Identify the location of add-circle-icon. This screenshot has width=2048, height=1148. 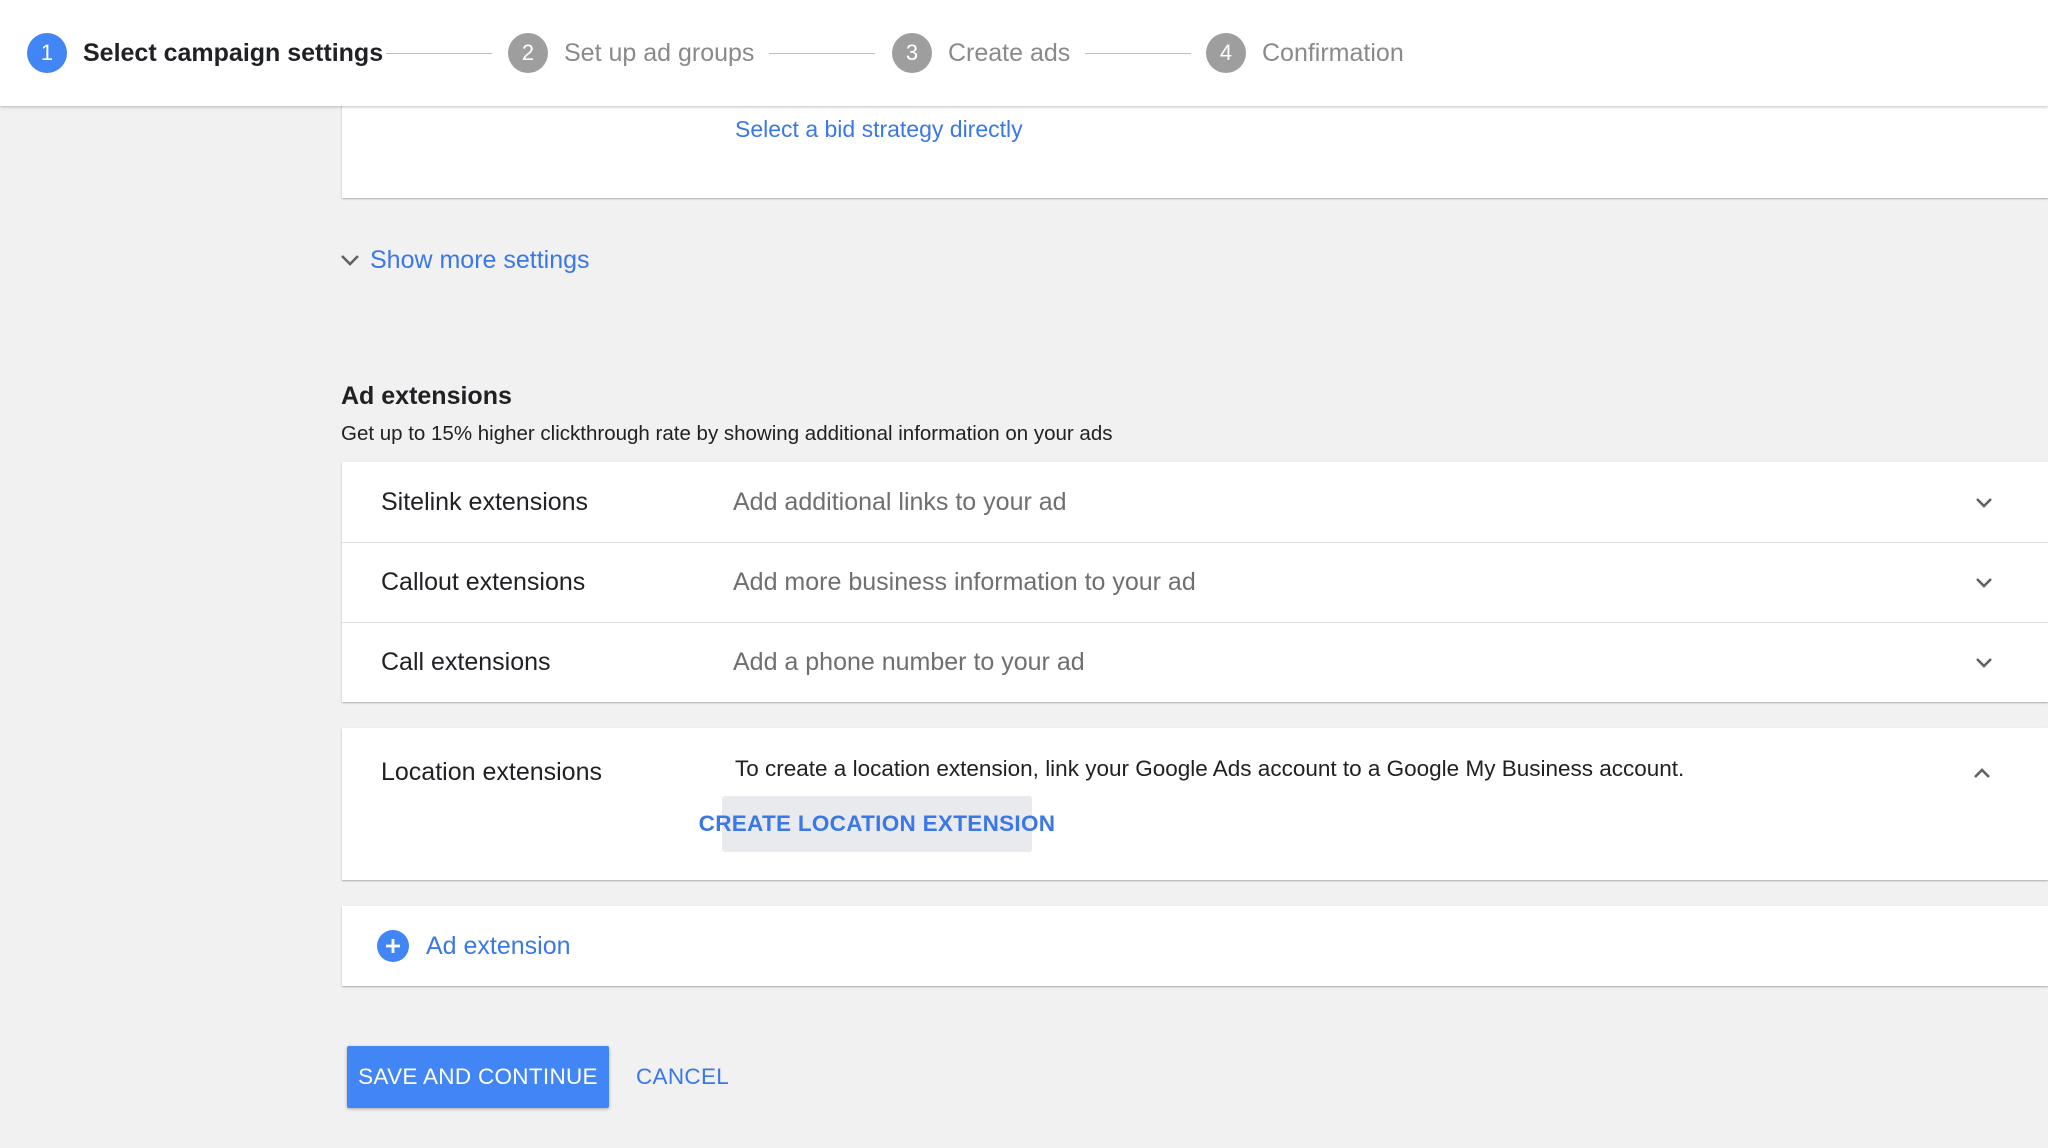
(393, 946).